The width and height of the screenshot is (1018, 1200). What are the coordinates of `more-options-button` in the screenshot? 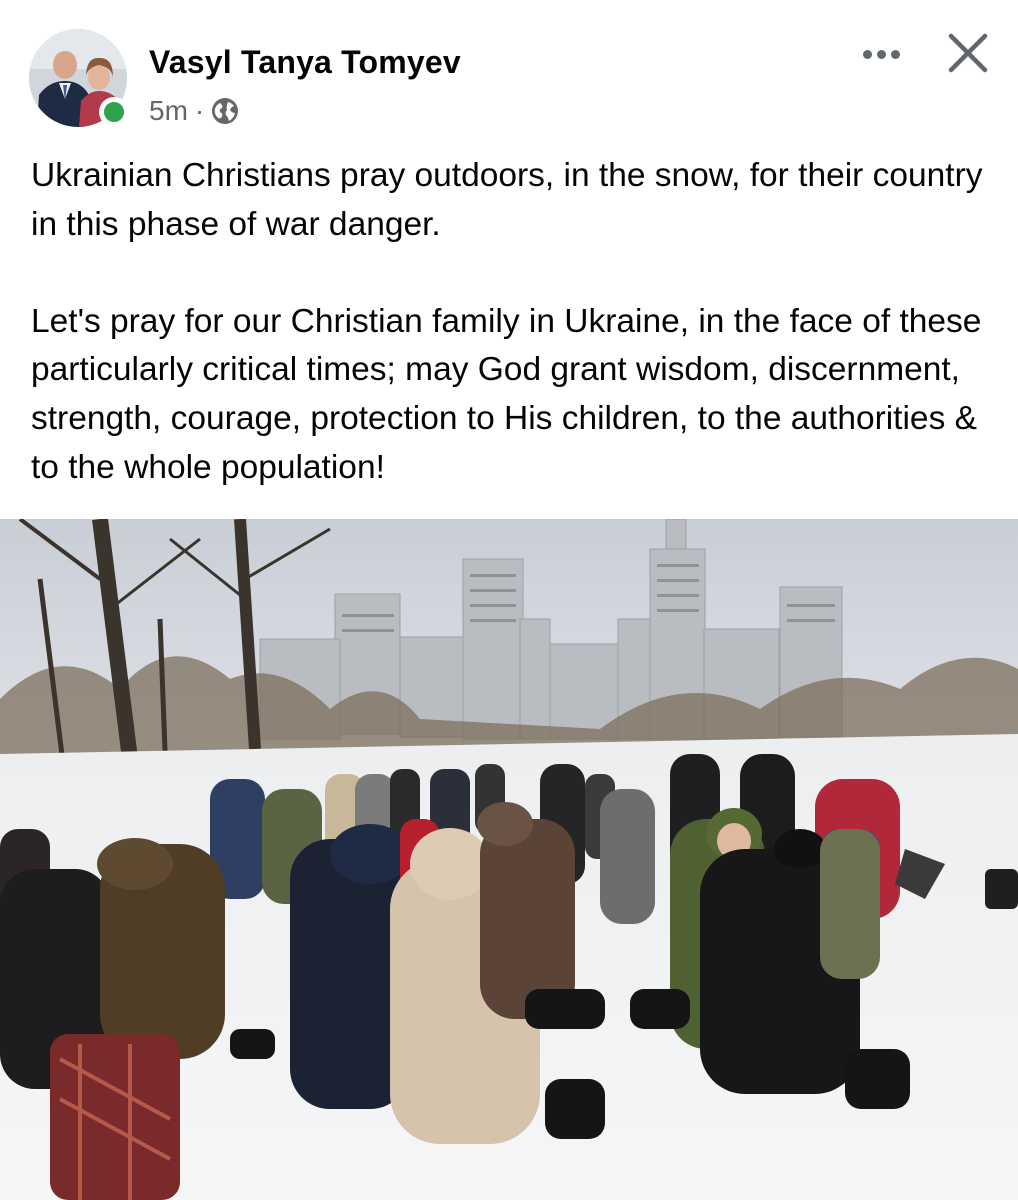 It's located at (881, 54).